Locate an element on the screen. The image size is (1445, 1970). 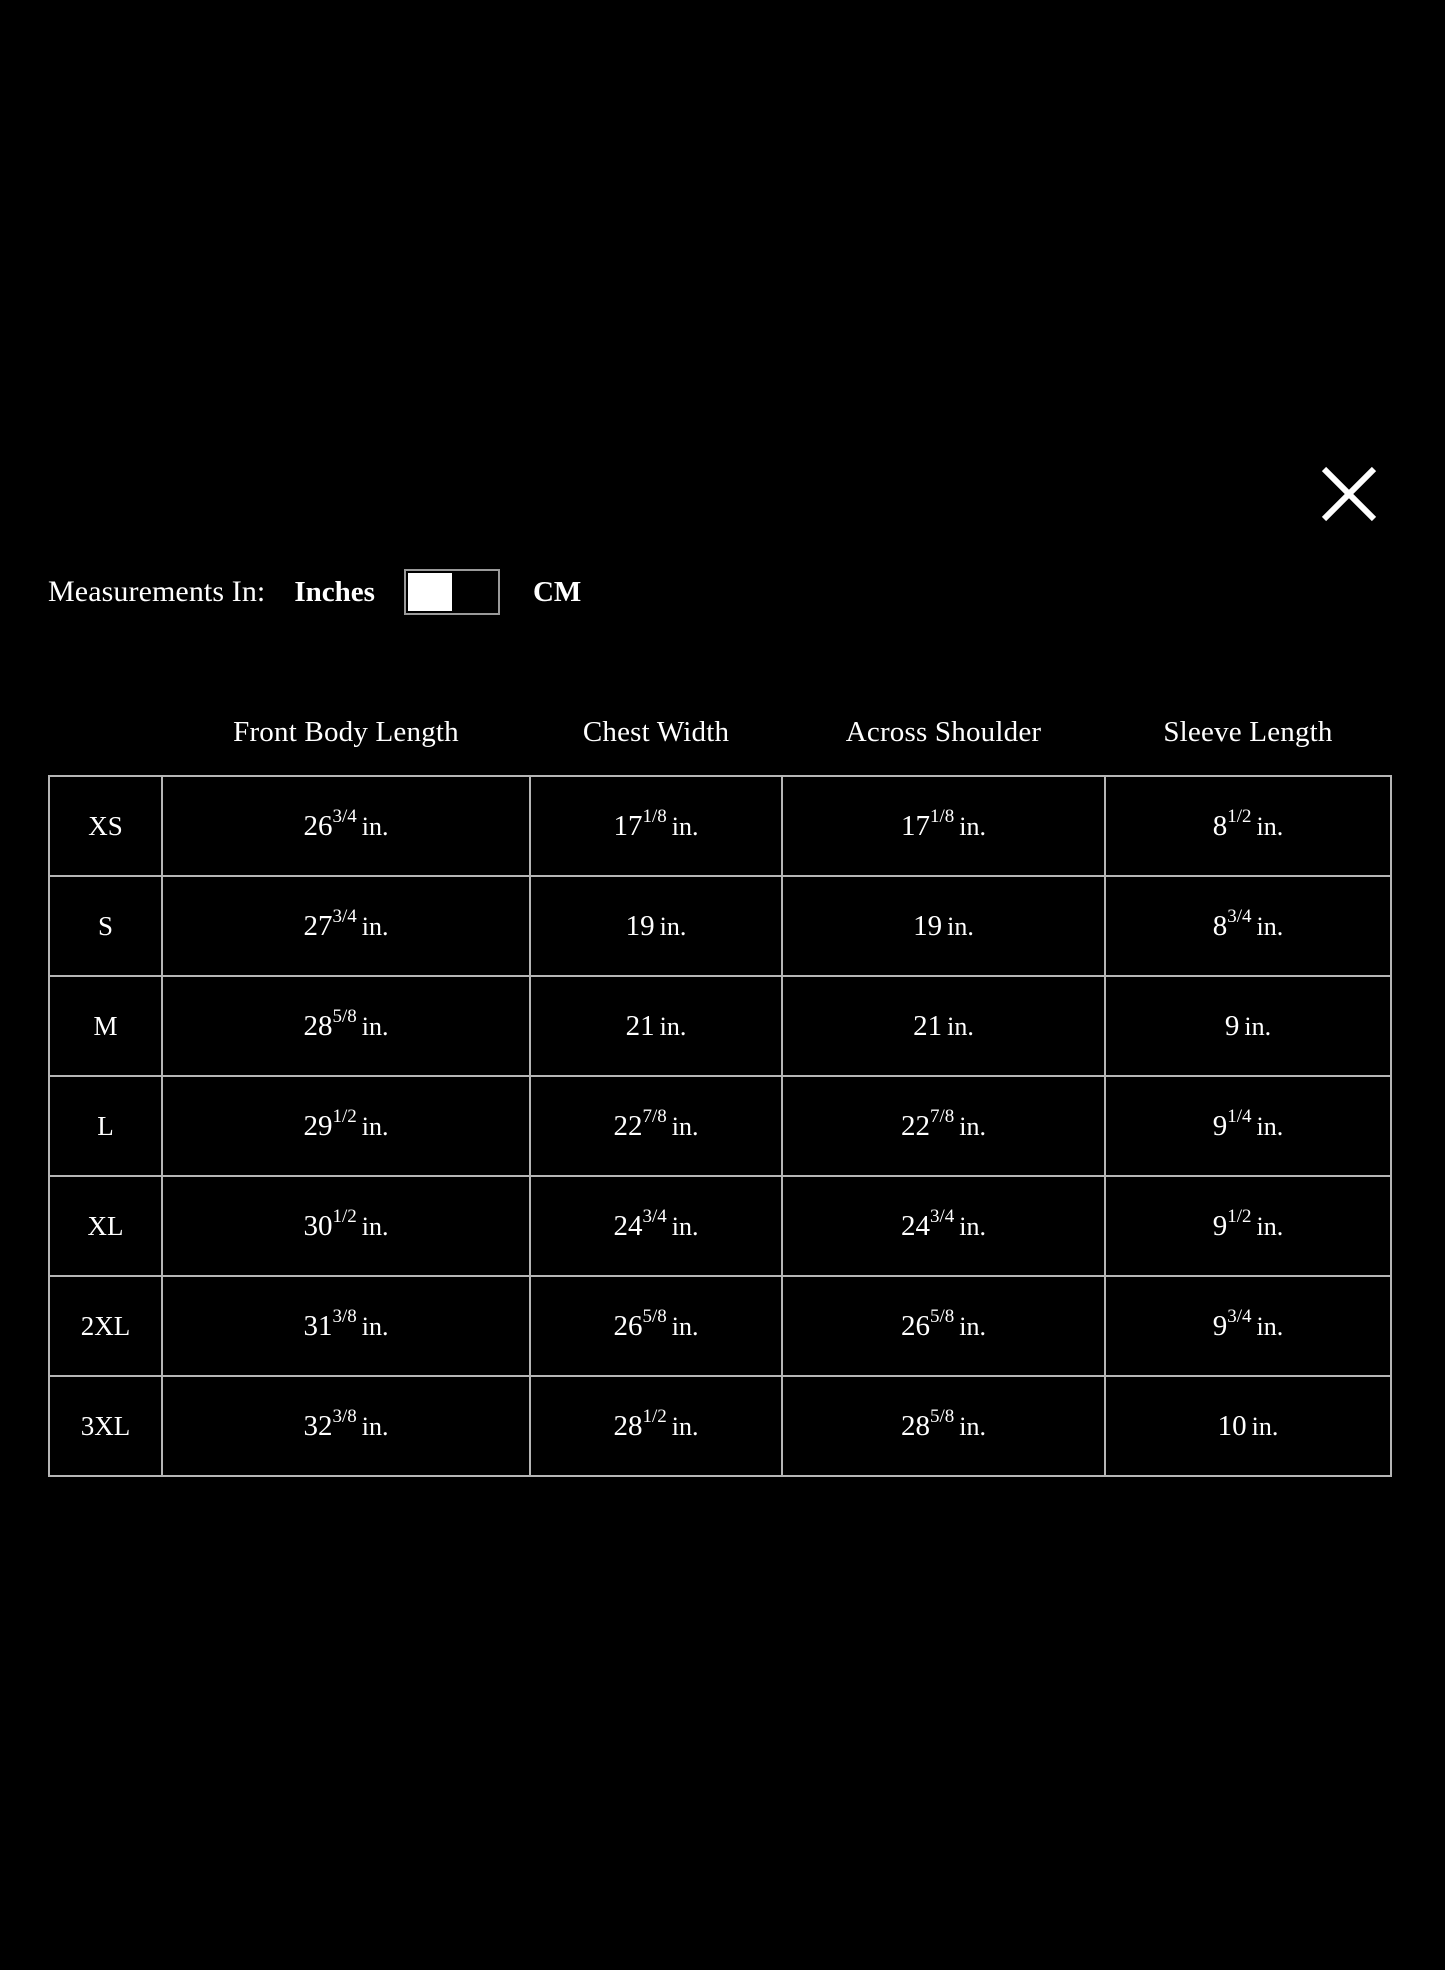
across-shoulder-value-whole: 28 is located at coordinates (915, 1425).